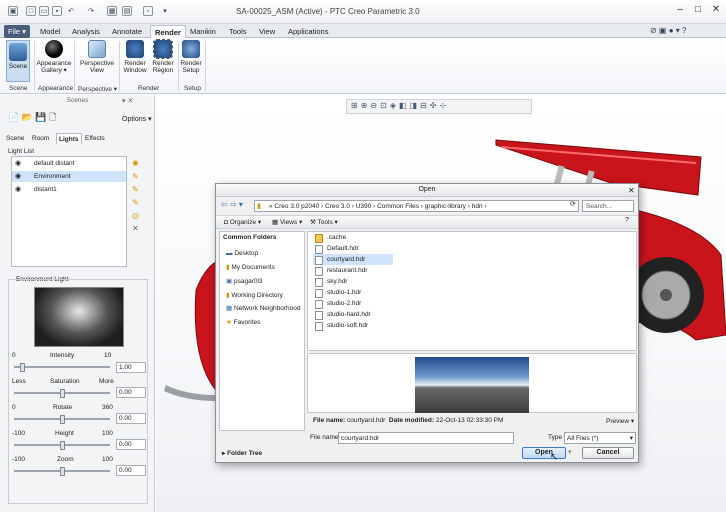 Image resolution: width=726 pixels, height=512 pixels. What do you see at coordinates (69, 138) in the screenshot?
I see `tab-lights: Lights` at bounding box center [69, 138].